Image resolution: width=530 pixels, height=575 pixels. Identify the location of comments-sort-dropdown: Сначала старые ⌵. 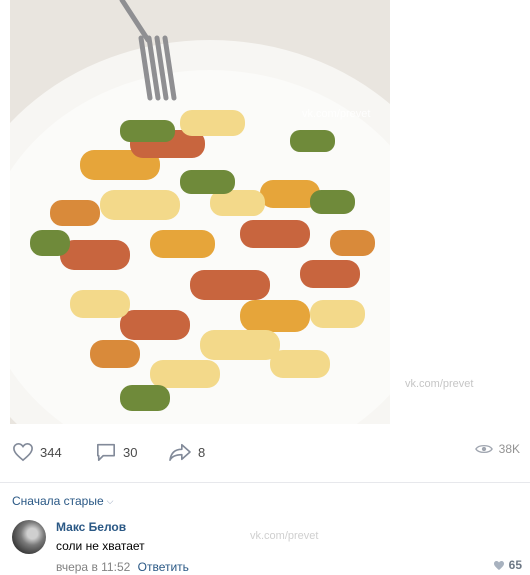
(62, 501).